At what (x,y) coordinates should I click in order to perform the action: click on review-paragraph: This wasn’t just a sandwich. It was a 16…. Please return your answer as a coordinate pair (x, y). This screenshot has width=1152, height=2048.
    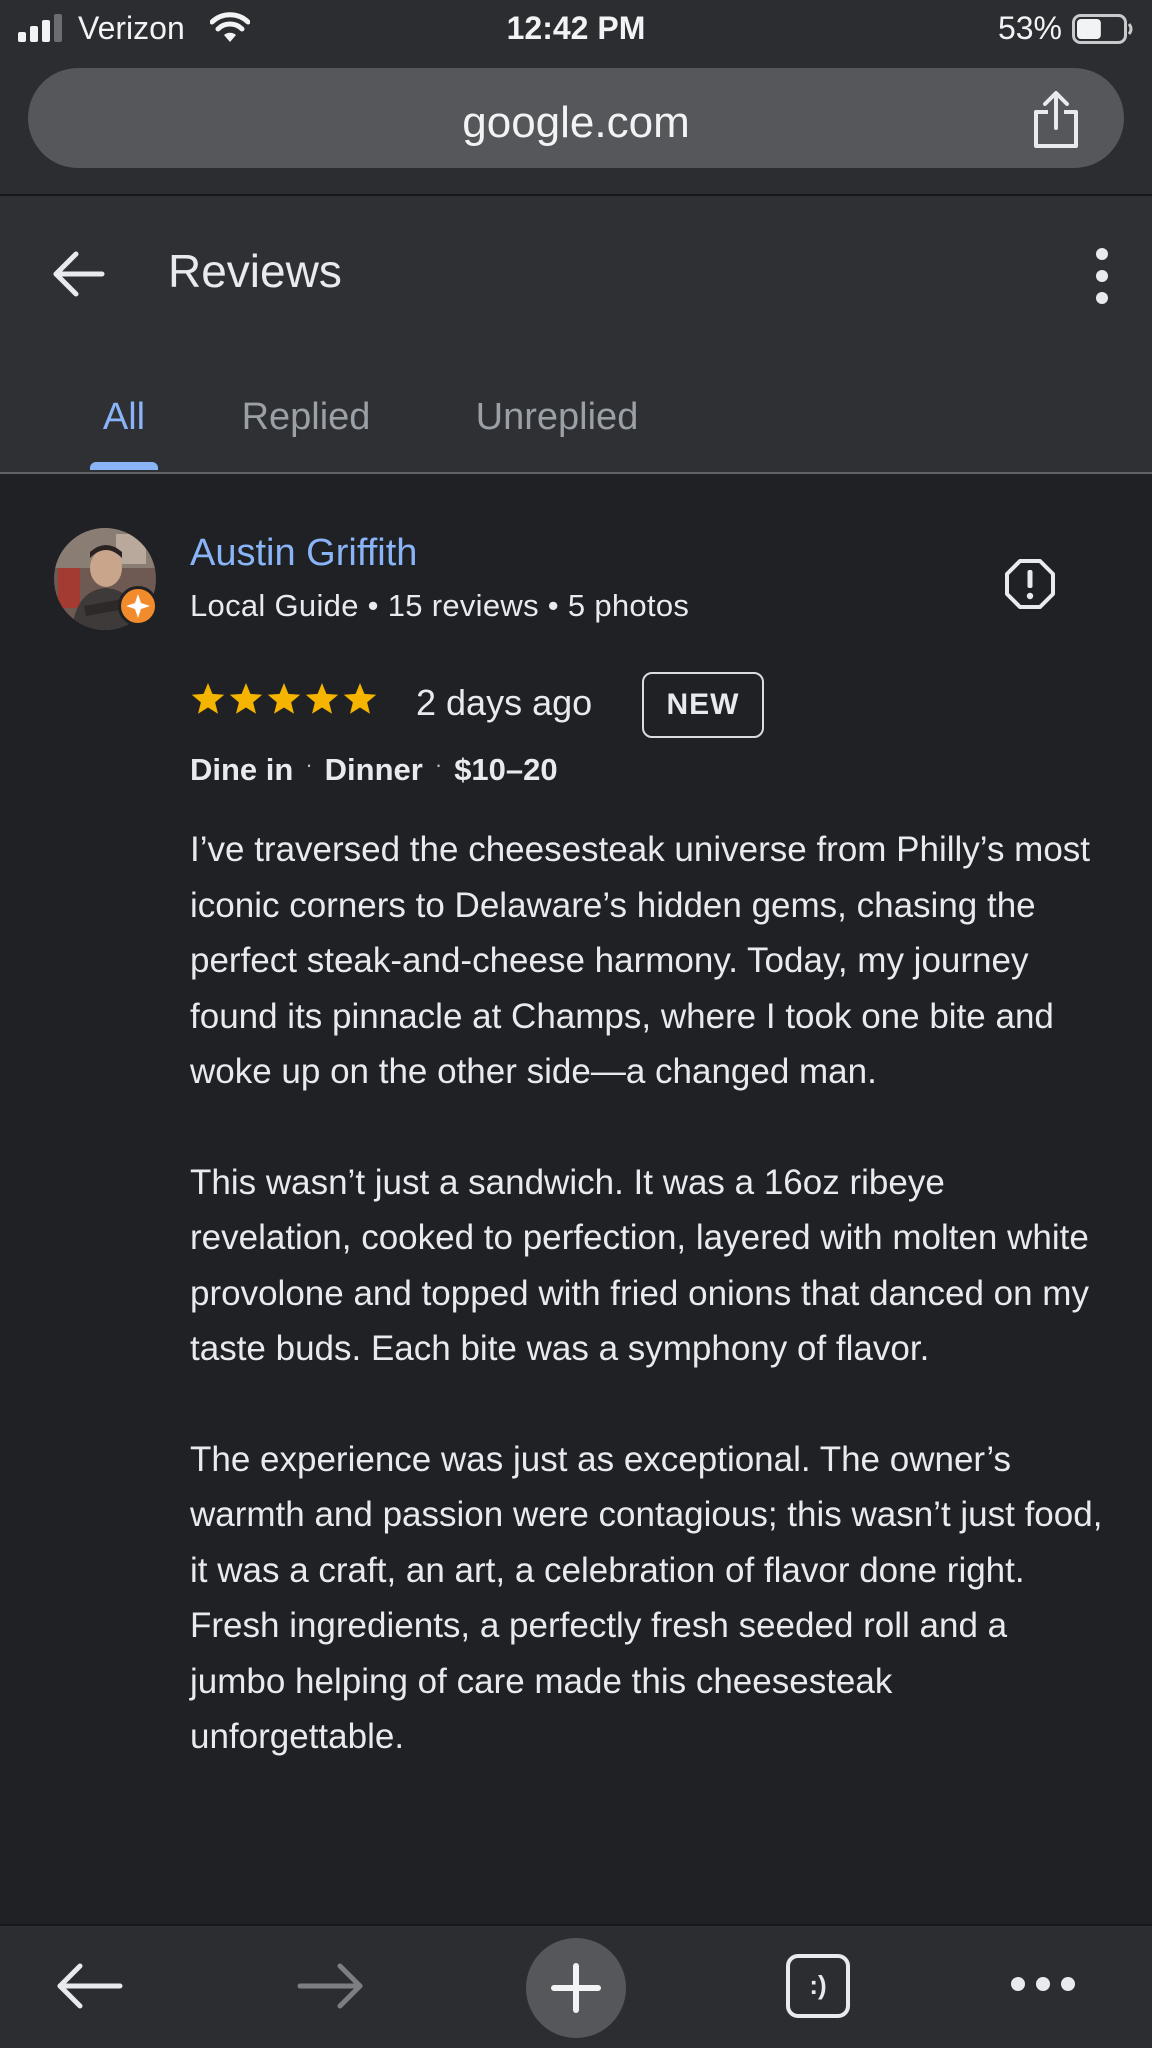
    Looking at the image, I should click on (639, 1265).